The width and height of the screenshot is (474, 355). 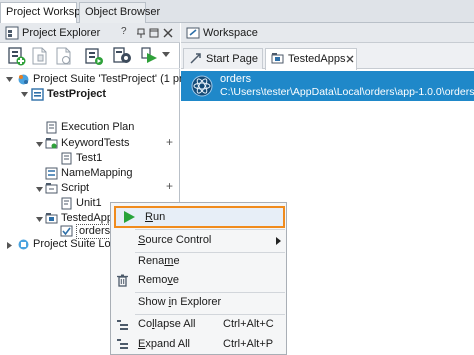 What do you see at coordinates (155, 217) in the screenshot?
I see `menu-label: Run` at bounding box center [155, 217].